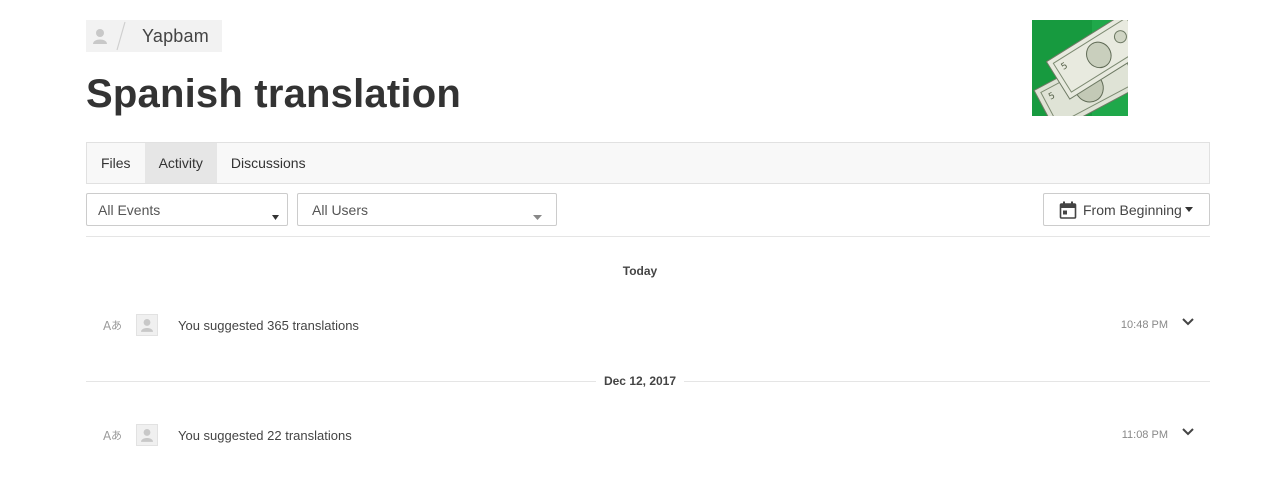 The height and width of the screenshot is (490, 1280). What do you see at coordinates (640, 271) in the screenshot?
I see `date-group-label: Today` at bounding box center [640, 271].